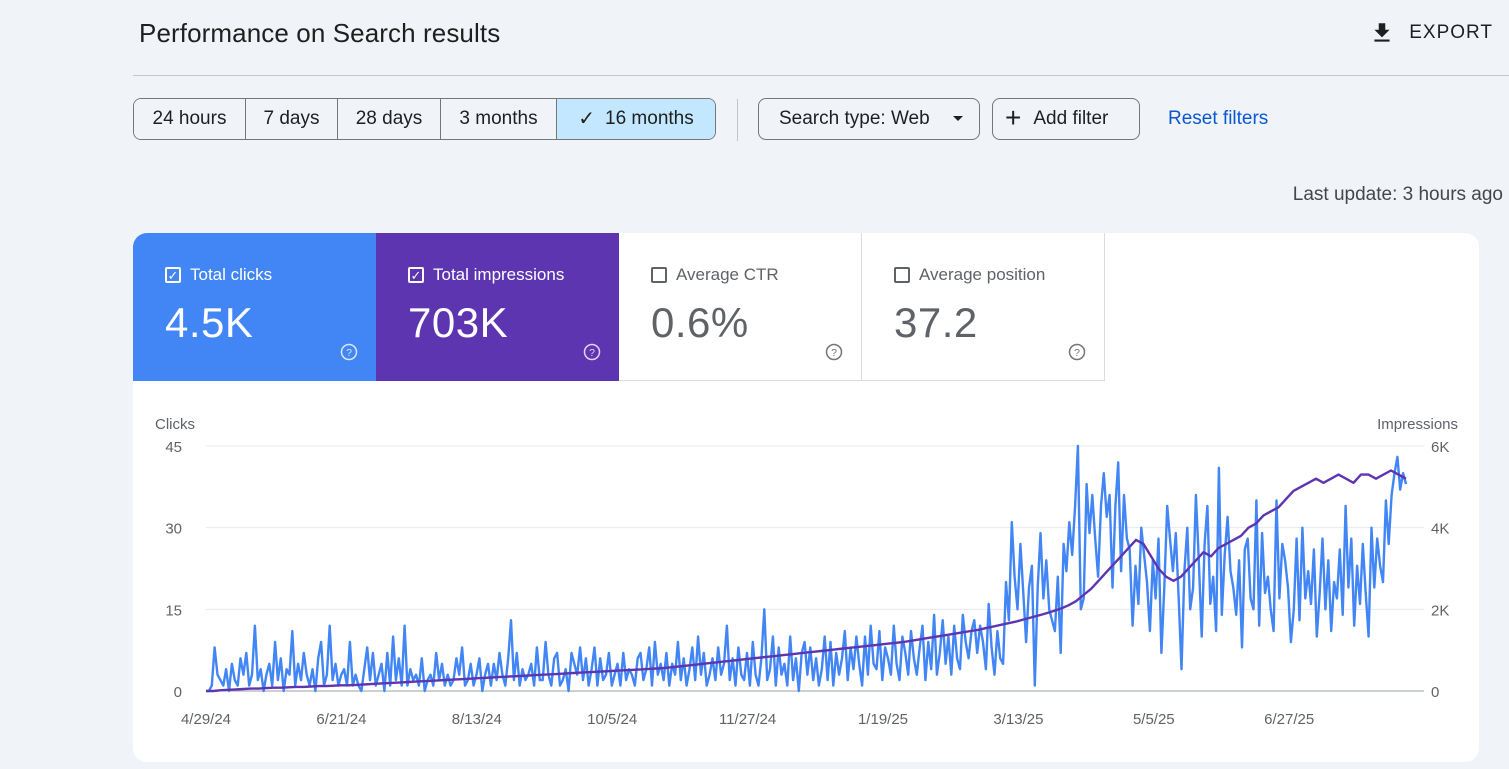  Describe the element at coordinates (737, 120) in the screenshot. I see `filter-separator` at that location.